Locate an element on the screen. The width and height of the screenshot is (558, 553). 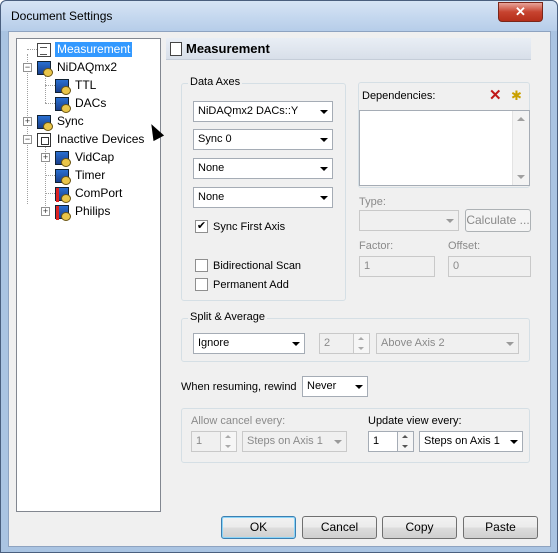
group-title: Data Axes is located at coordinates (215, 82).